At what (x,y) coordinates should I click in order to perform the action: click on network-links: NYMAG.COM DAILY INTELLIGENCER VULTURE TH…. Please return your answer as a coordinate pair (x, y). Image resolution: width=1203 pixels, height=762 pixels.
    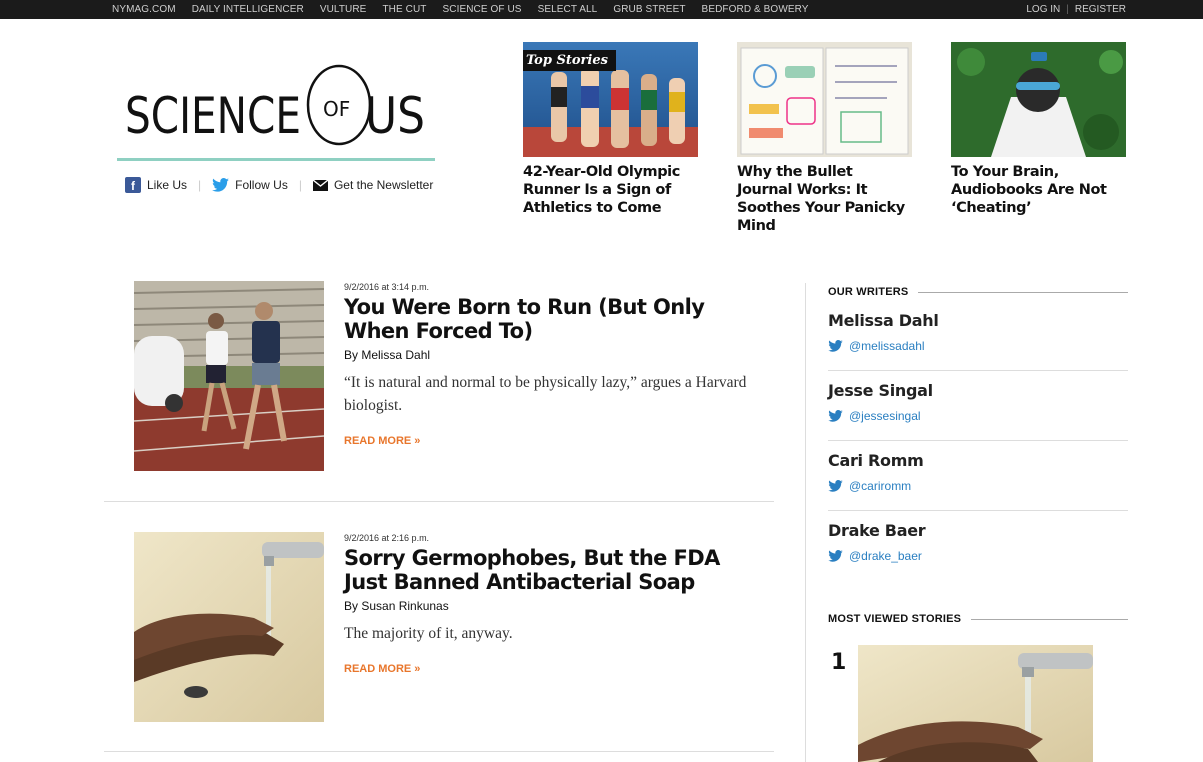
    Looking at the image, I should click on (468, 9).